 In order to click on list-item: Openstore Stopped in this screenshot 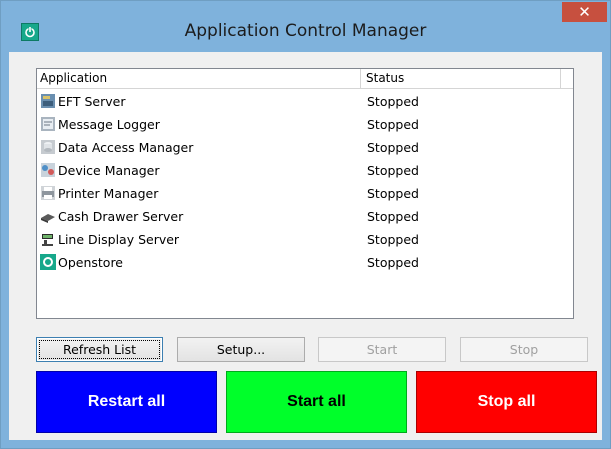, I will do `click(305, 262)`.